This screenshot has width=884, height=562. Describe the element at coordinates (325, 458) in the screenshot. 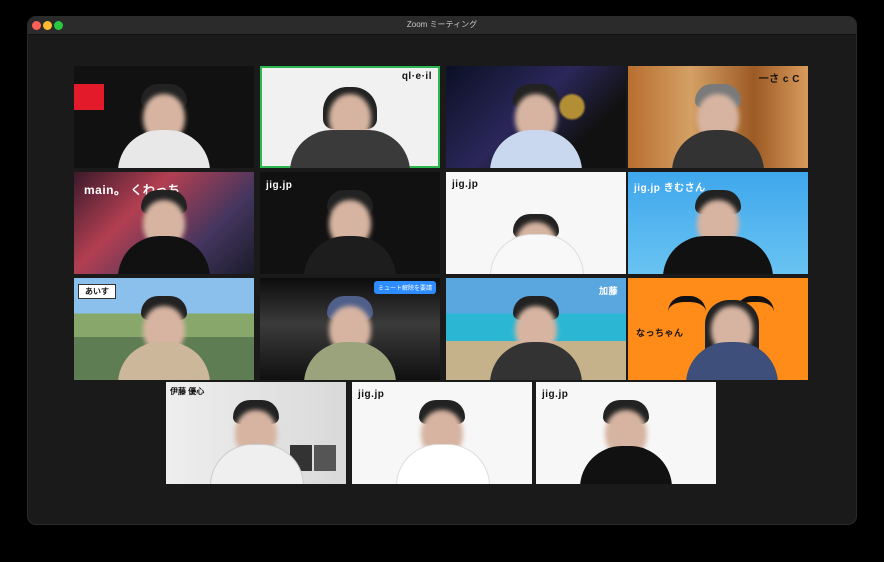

I see `cat-photo-icon` at that location.